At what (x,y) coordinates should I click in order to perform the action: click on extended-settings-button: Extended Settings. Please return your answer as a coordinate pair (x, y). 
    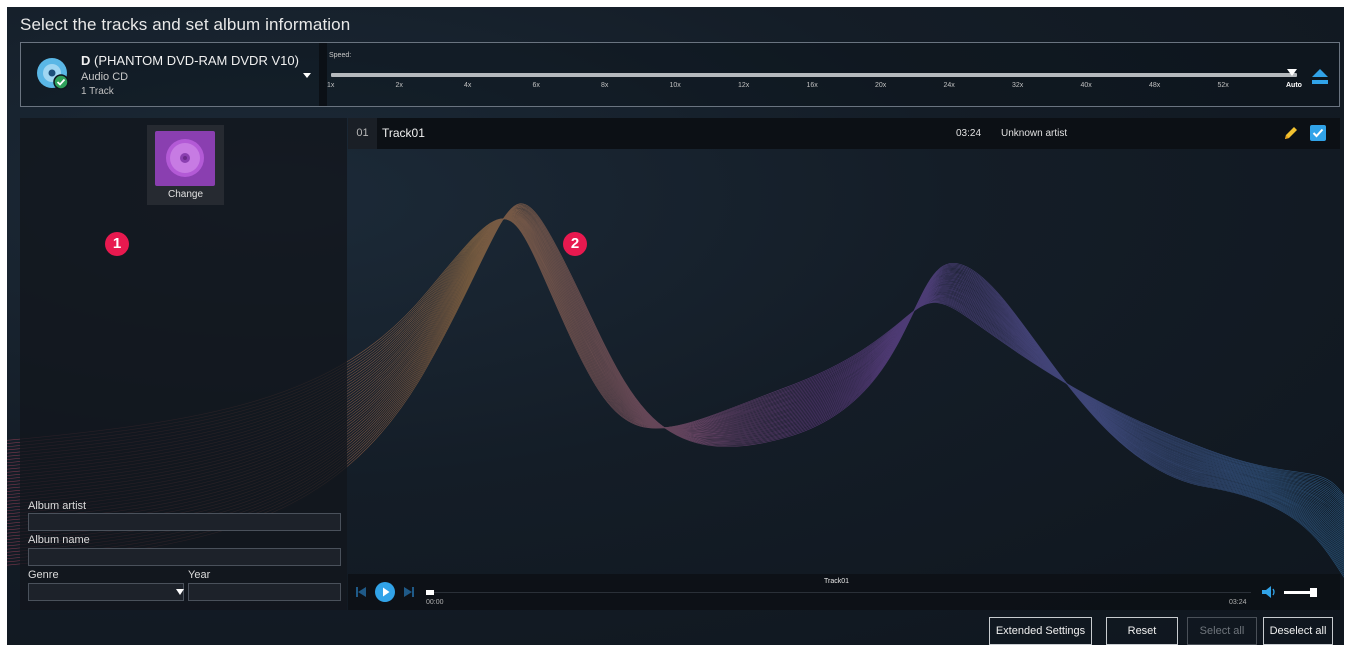
    Looking at the image, I should click on (1040, 631).